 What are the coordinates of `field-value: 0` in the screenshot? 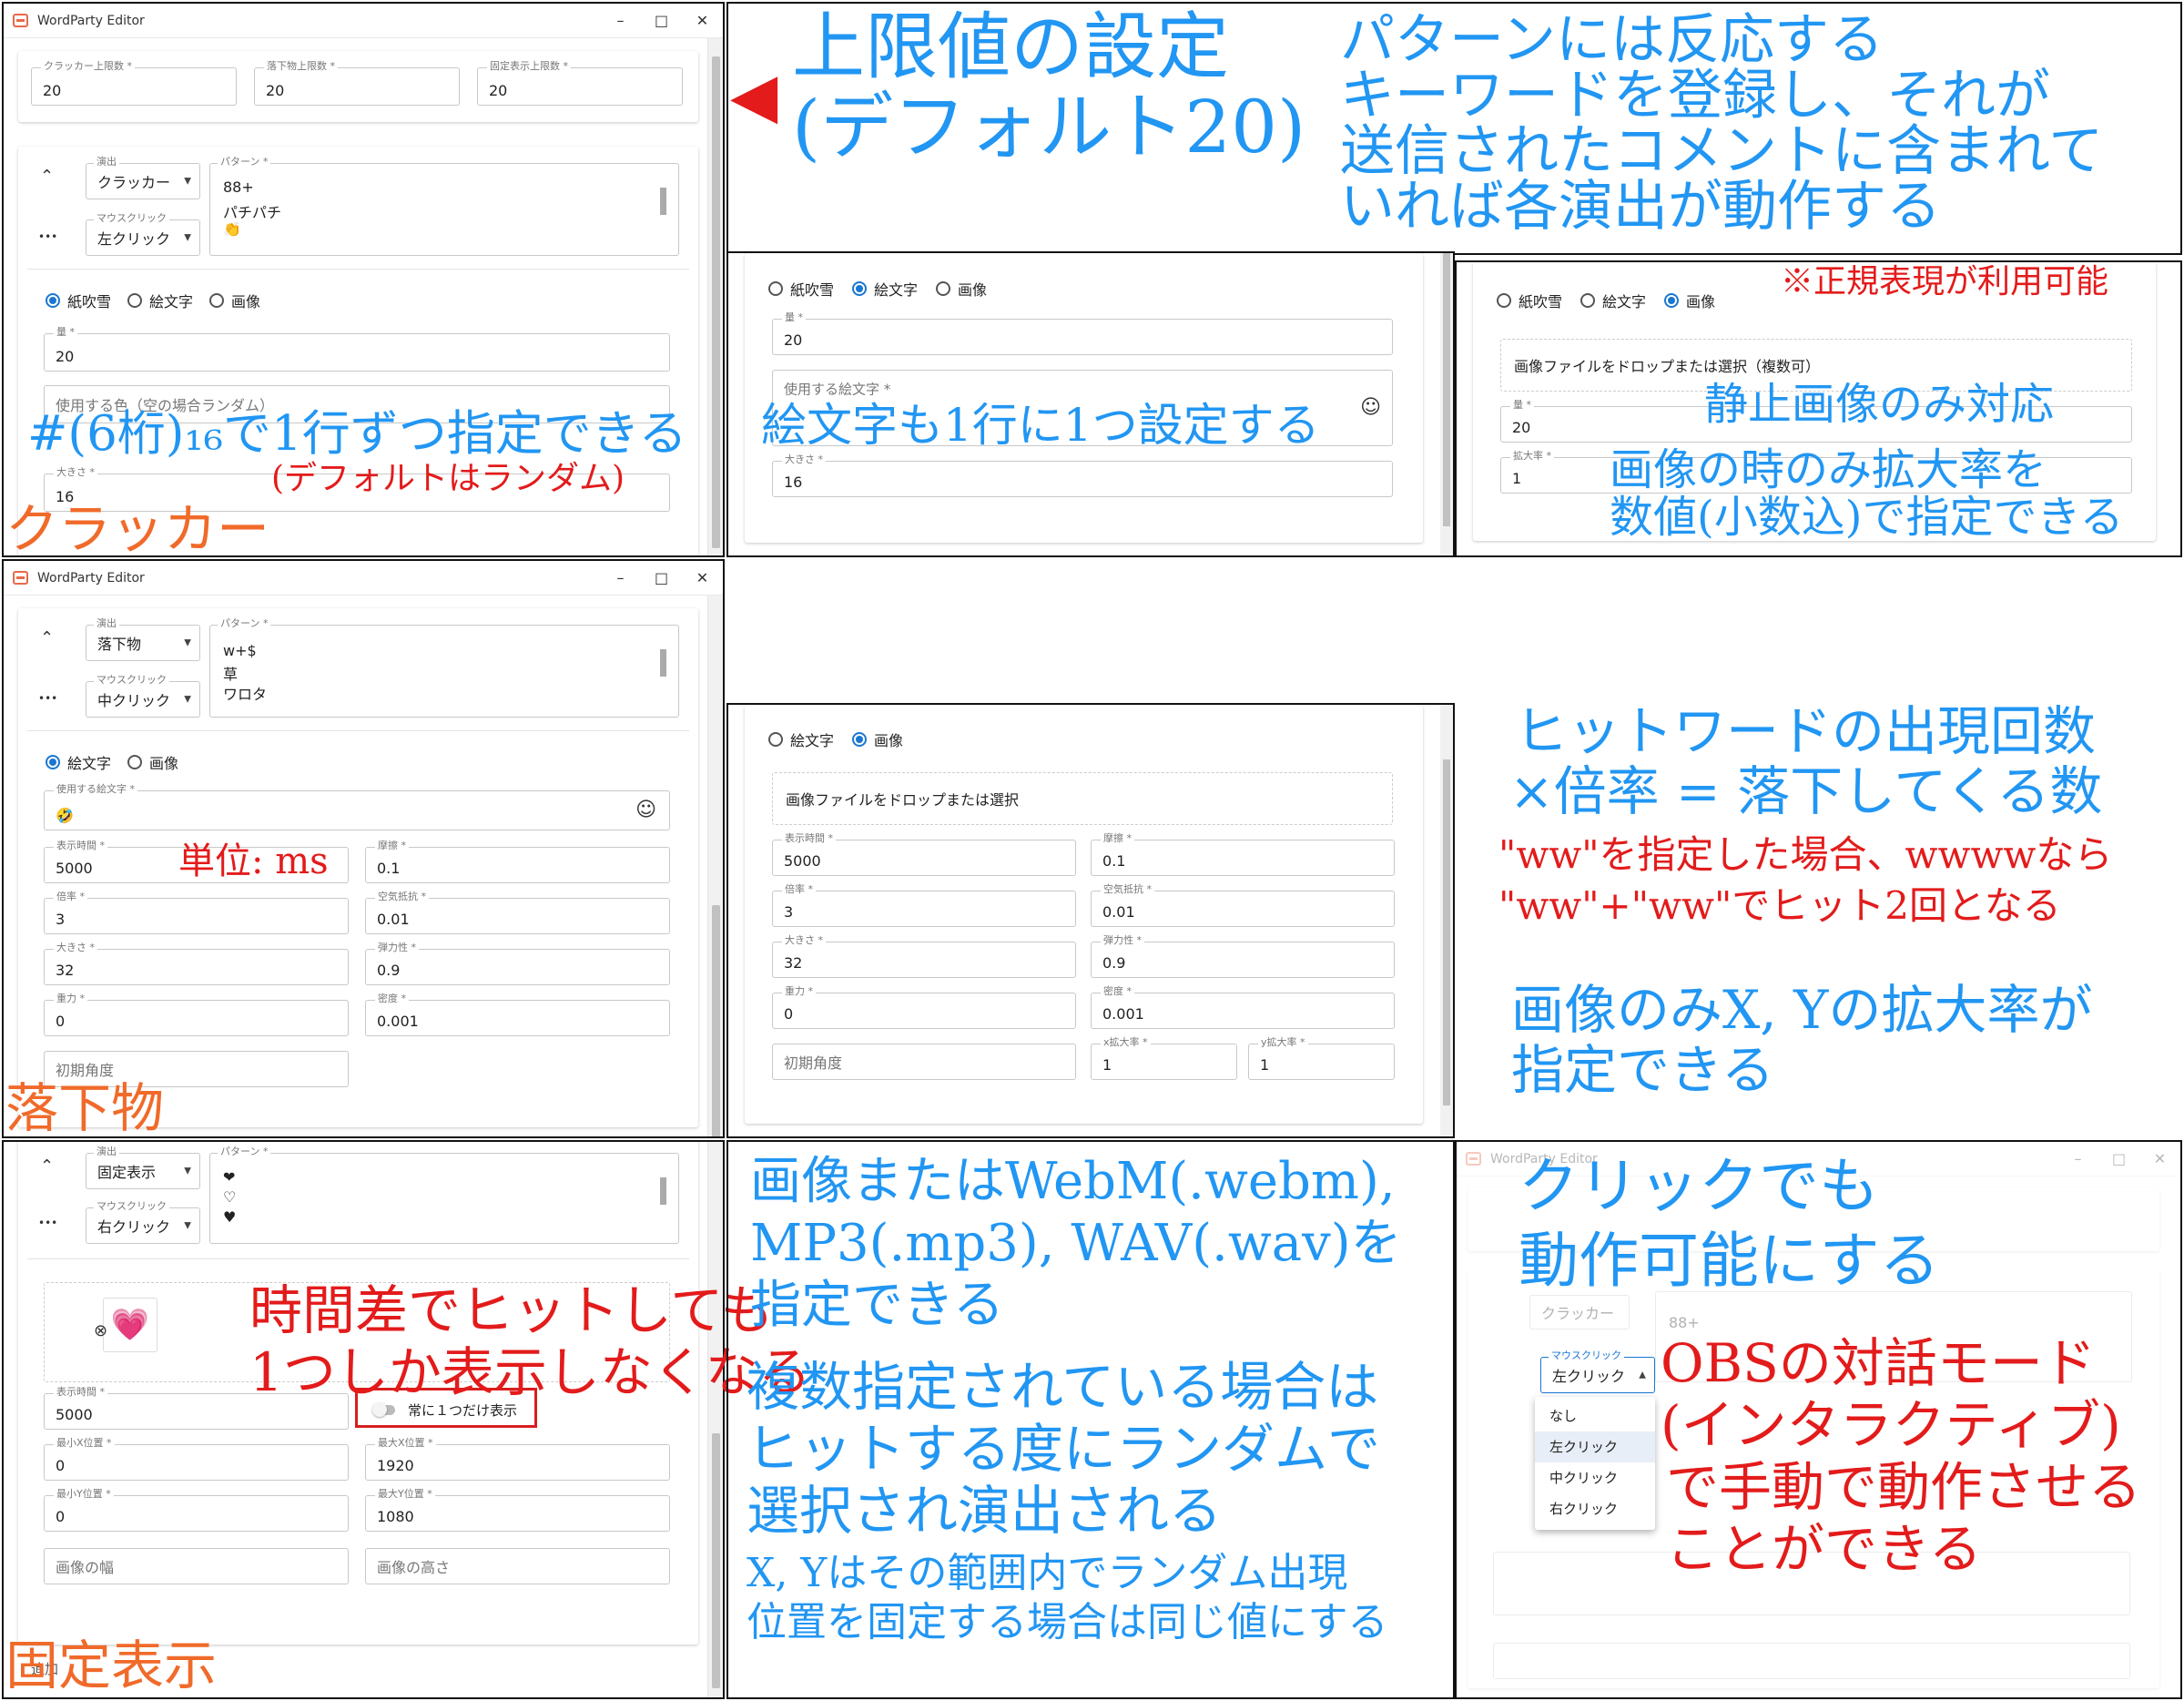 It's located at (789, 1014).